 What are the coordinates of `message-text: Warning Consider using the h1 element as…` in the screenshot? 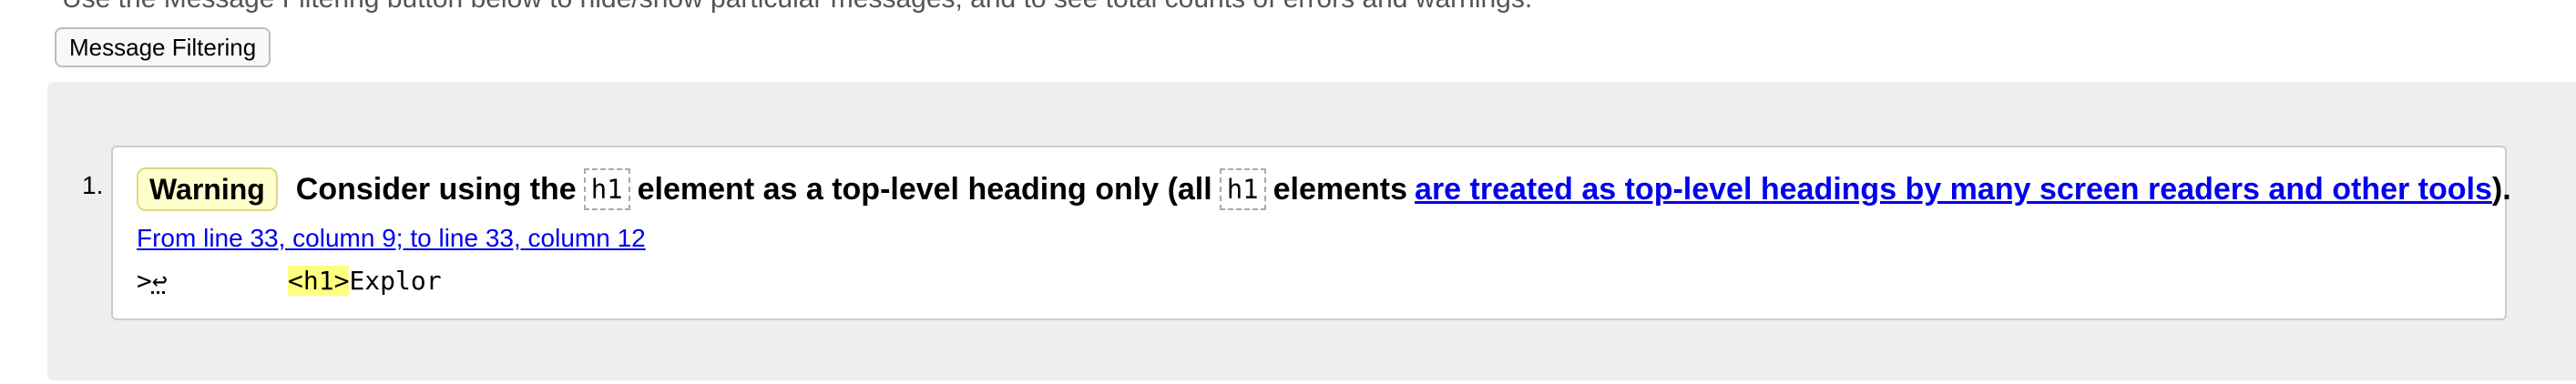 It's located at (1324, 189).